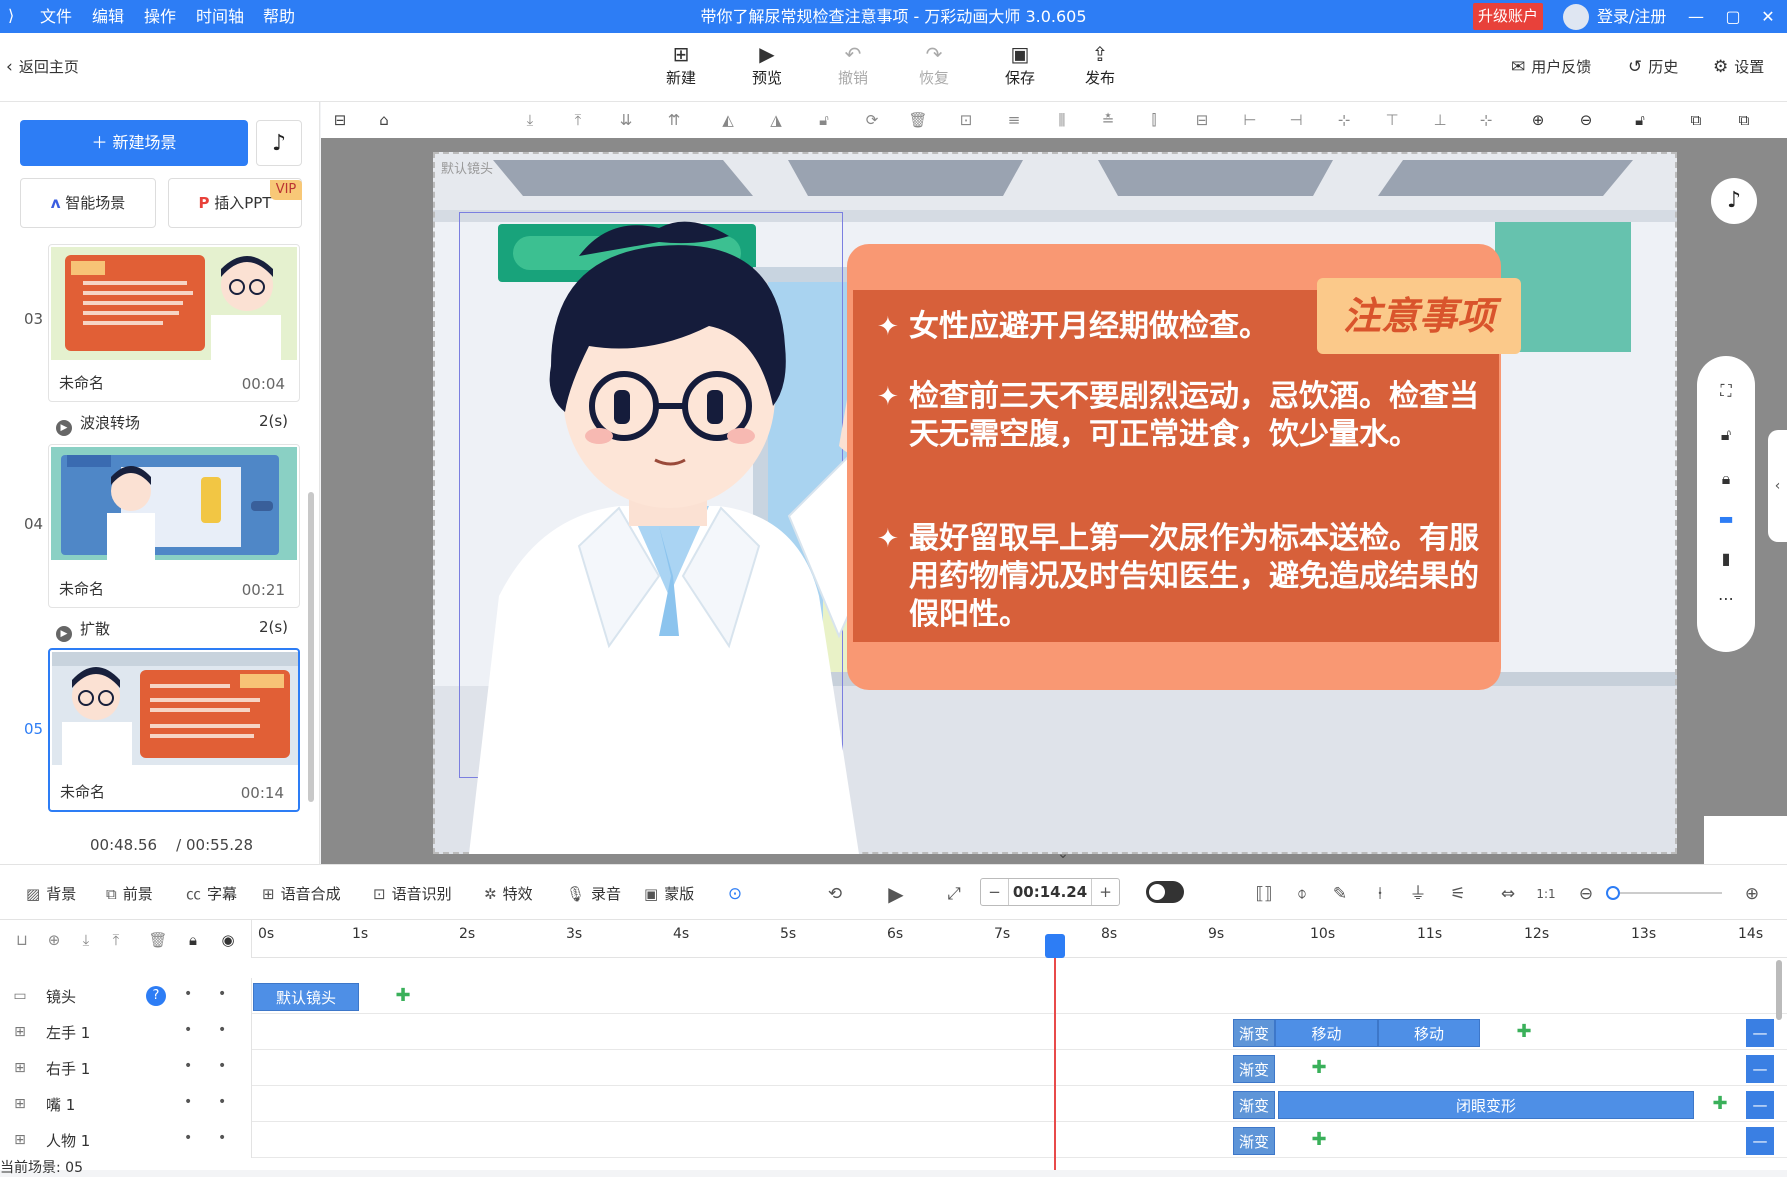  Describe the element at coordinates (767, 64) in the screenshot. I see `preview-button: ▶ 预览` at that location.